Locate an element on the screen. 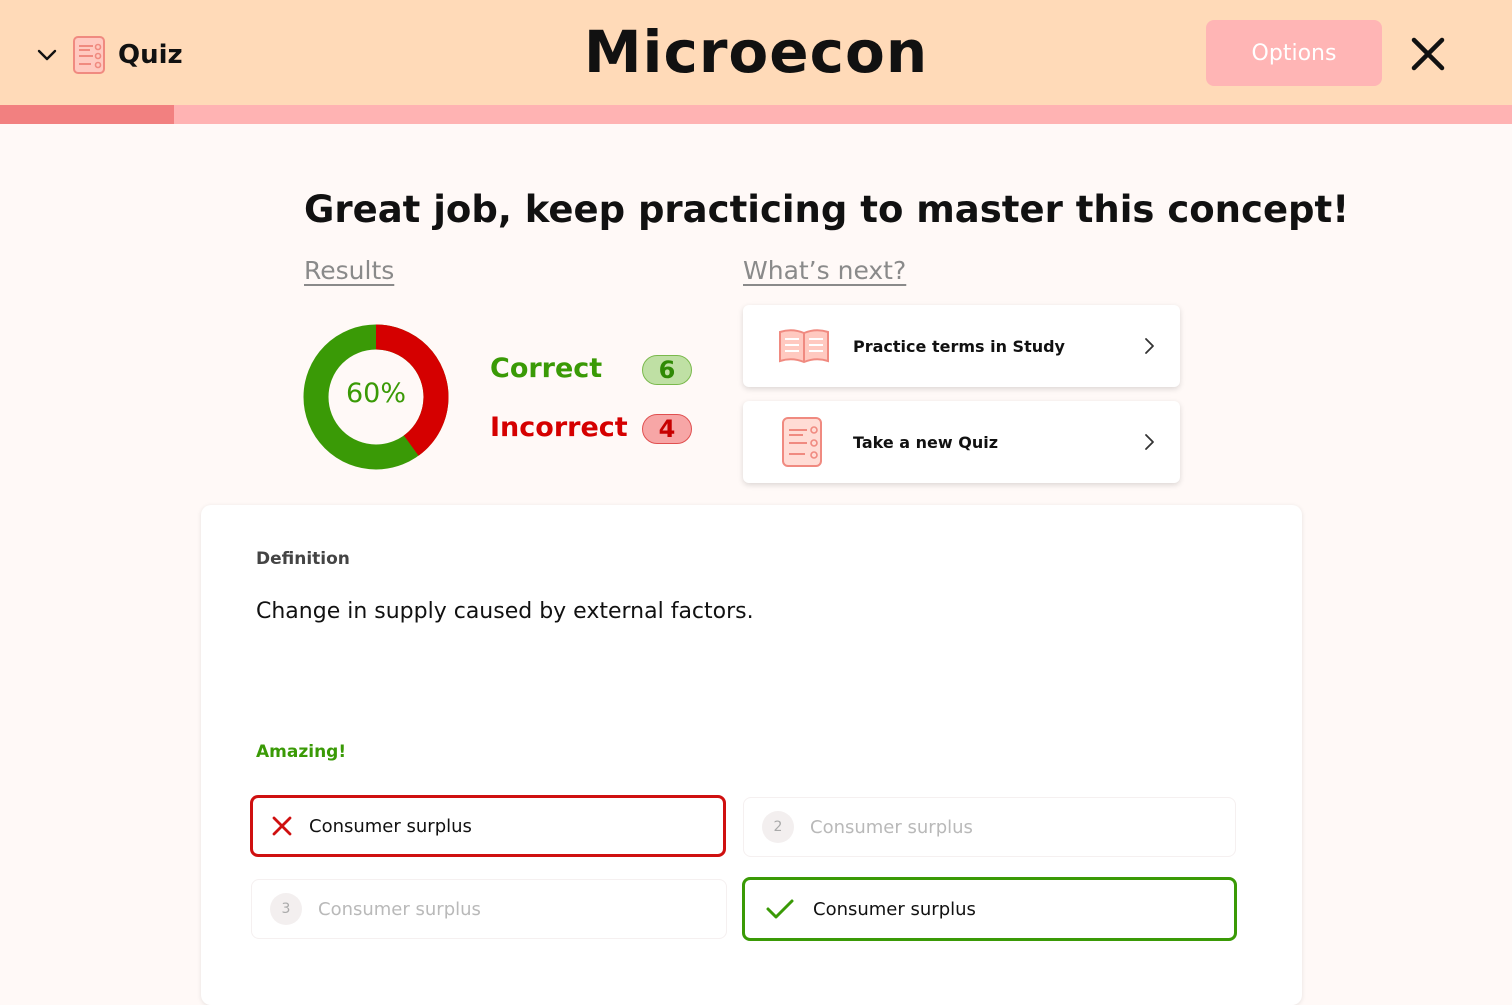 Image resolution: width=1512 pixels, height=1005 pixels. score-percent: 60% is located at coordinates (375, 393).